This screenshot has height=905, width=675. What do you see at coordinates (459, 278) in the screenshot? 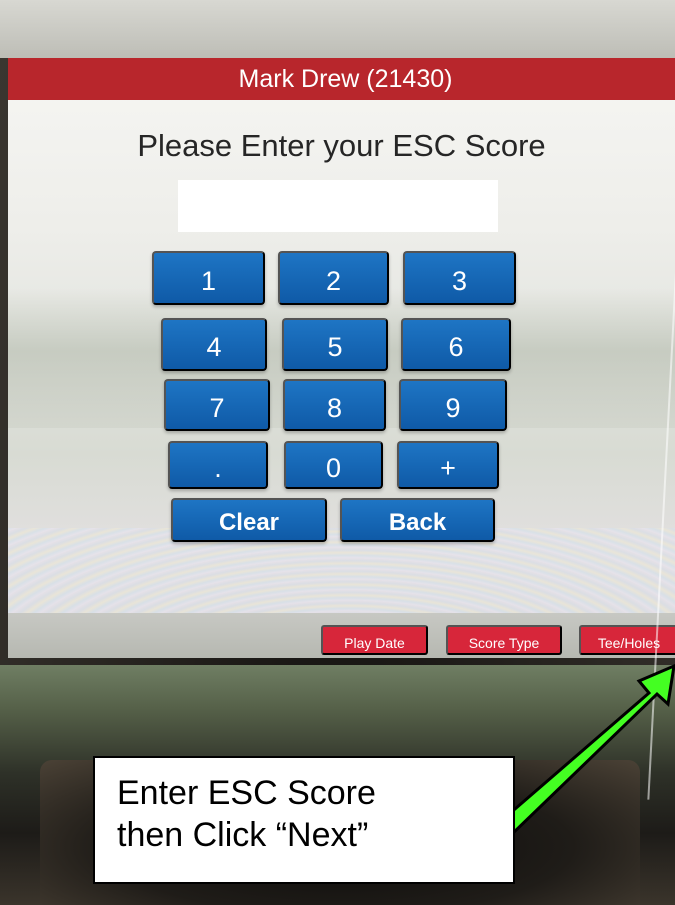
I see `key-3: 3` at bounding box center [459, 278].